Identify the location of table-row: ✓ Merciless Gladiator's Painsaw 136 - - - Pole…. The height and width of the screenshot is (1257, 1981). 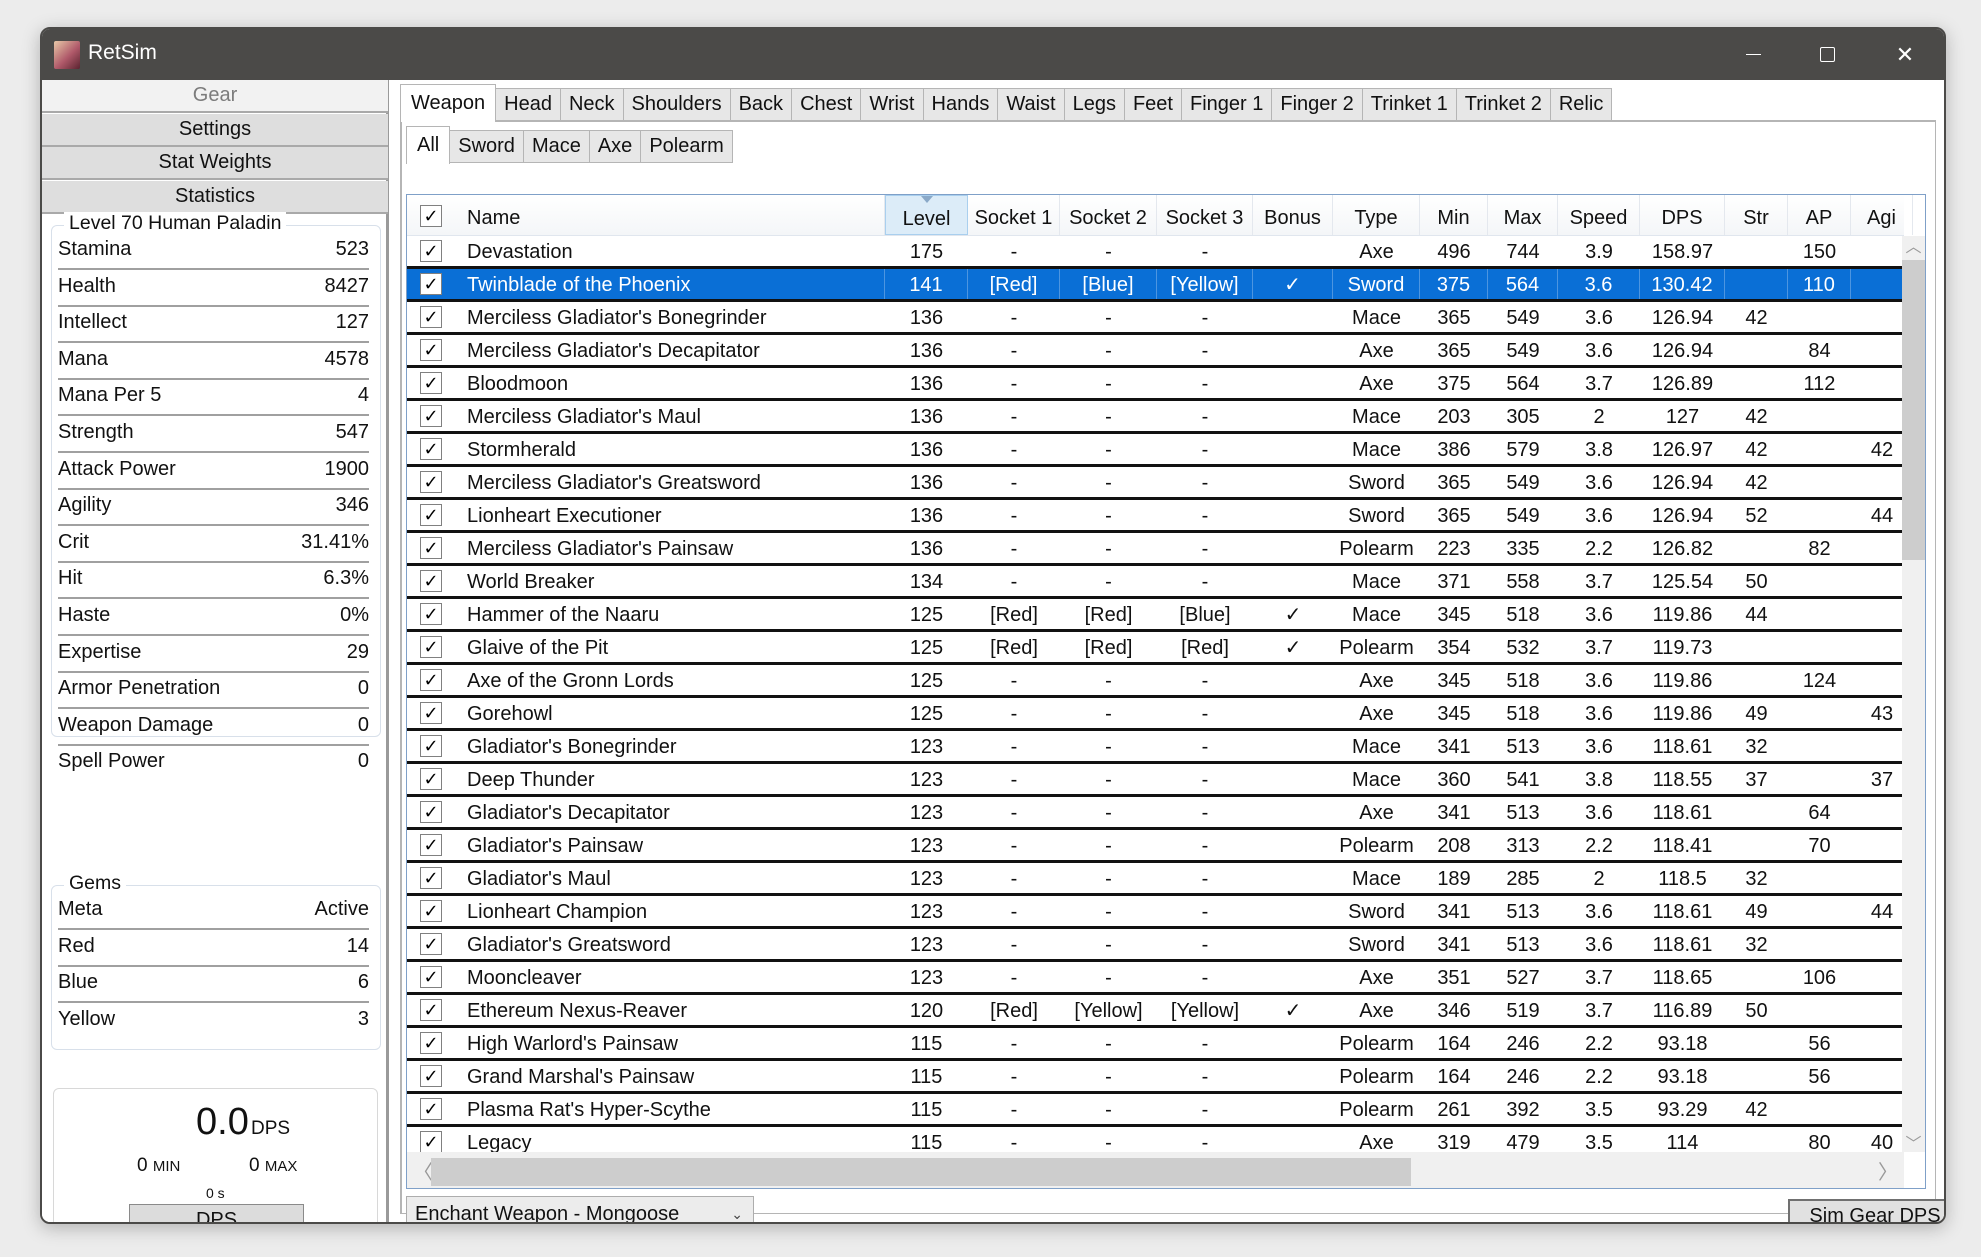
(1155, 549).